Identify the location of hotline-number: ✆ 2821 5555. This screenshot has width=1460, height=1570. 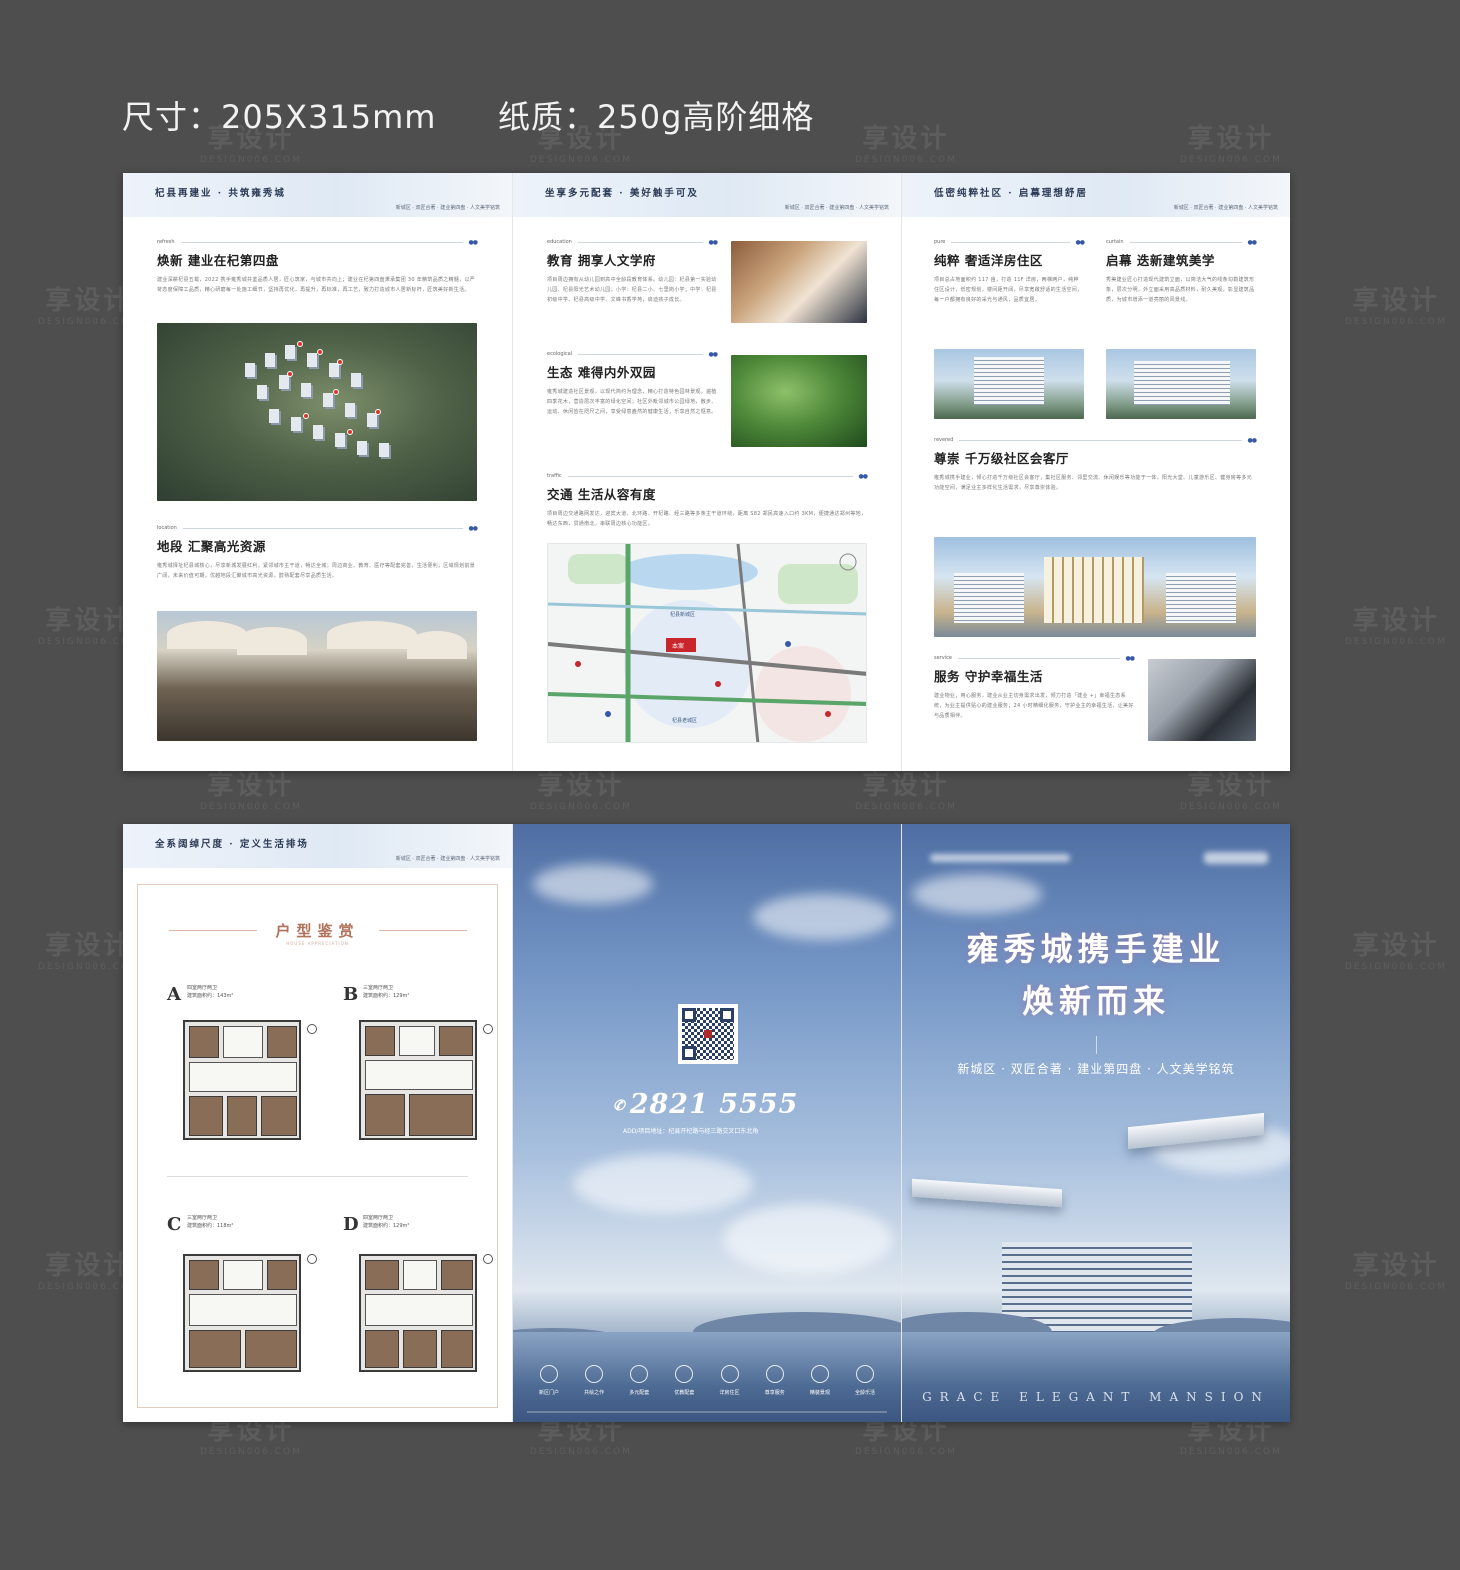
(706, 1104).